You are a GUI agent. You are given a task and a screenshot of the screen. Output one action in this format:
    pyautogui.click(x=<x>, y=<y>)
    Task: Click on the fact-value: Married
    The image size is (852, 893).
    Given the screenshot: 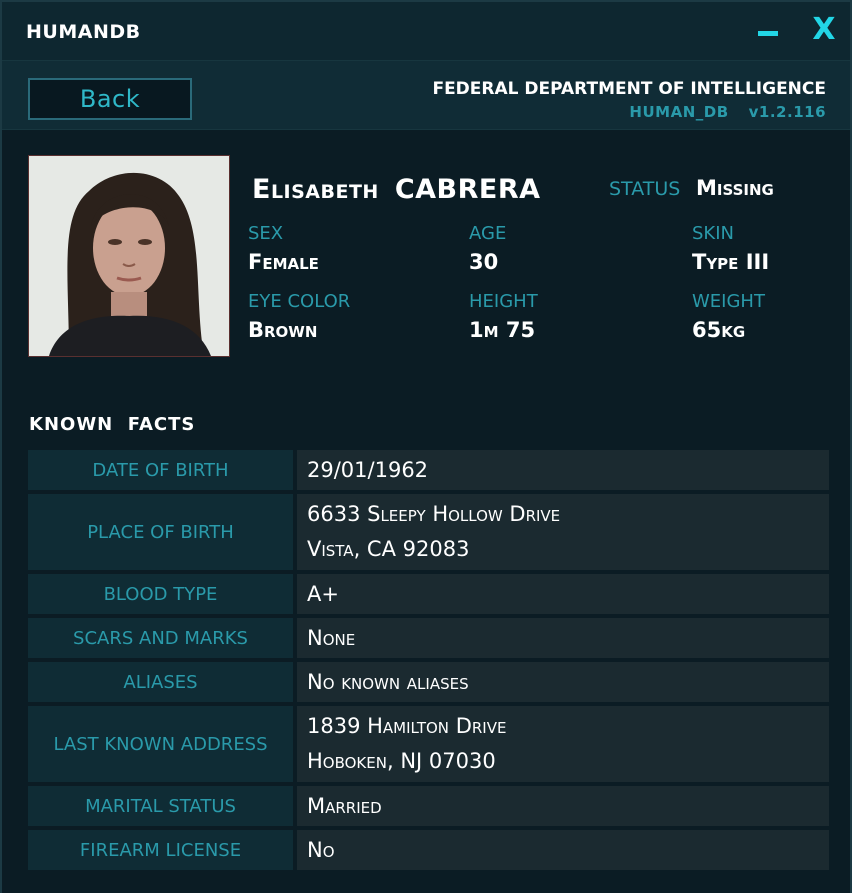 What is the action you would take?
    pyautogui.click(x=563, y=806)
    